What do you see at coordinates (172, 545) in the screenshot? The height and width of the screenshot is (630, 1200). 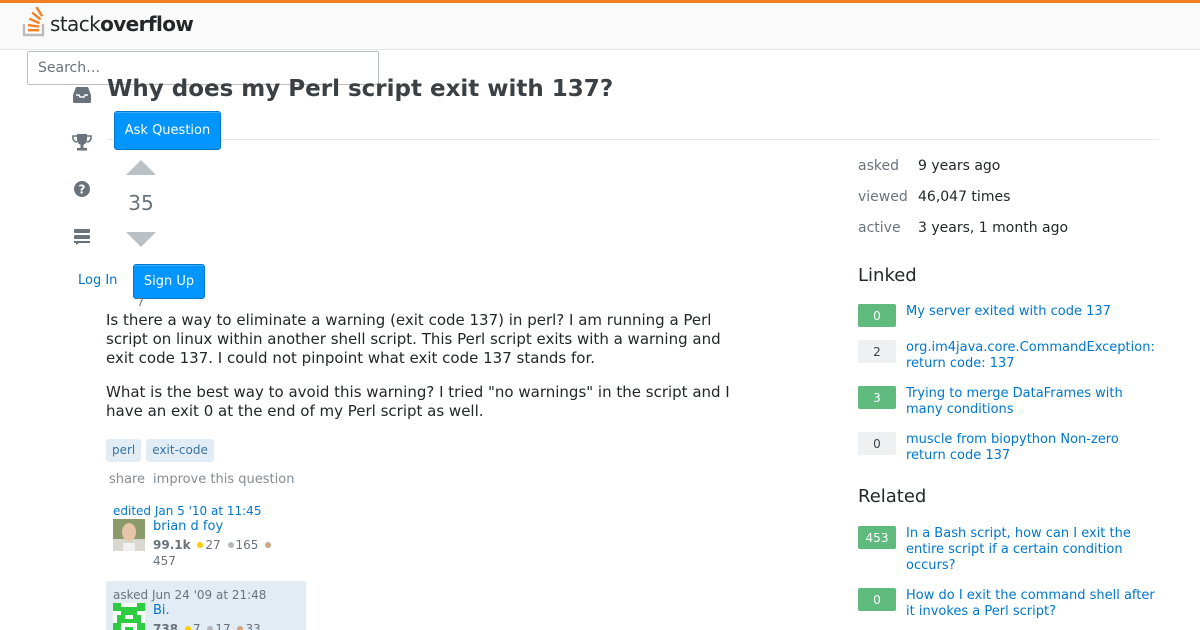 I see `reputation-score: 99.1k` at bounding box center [172, 545].